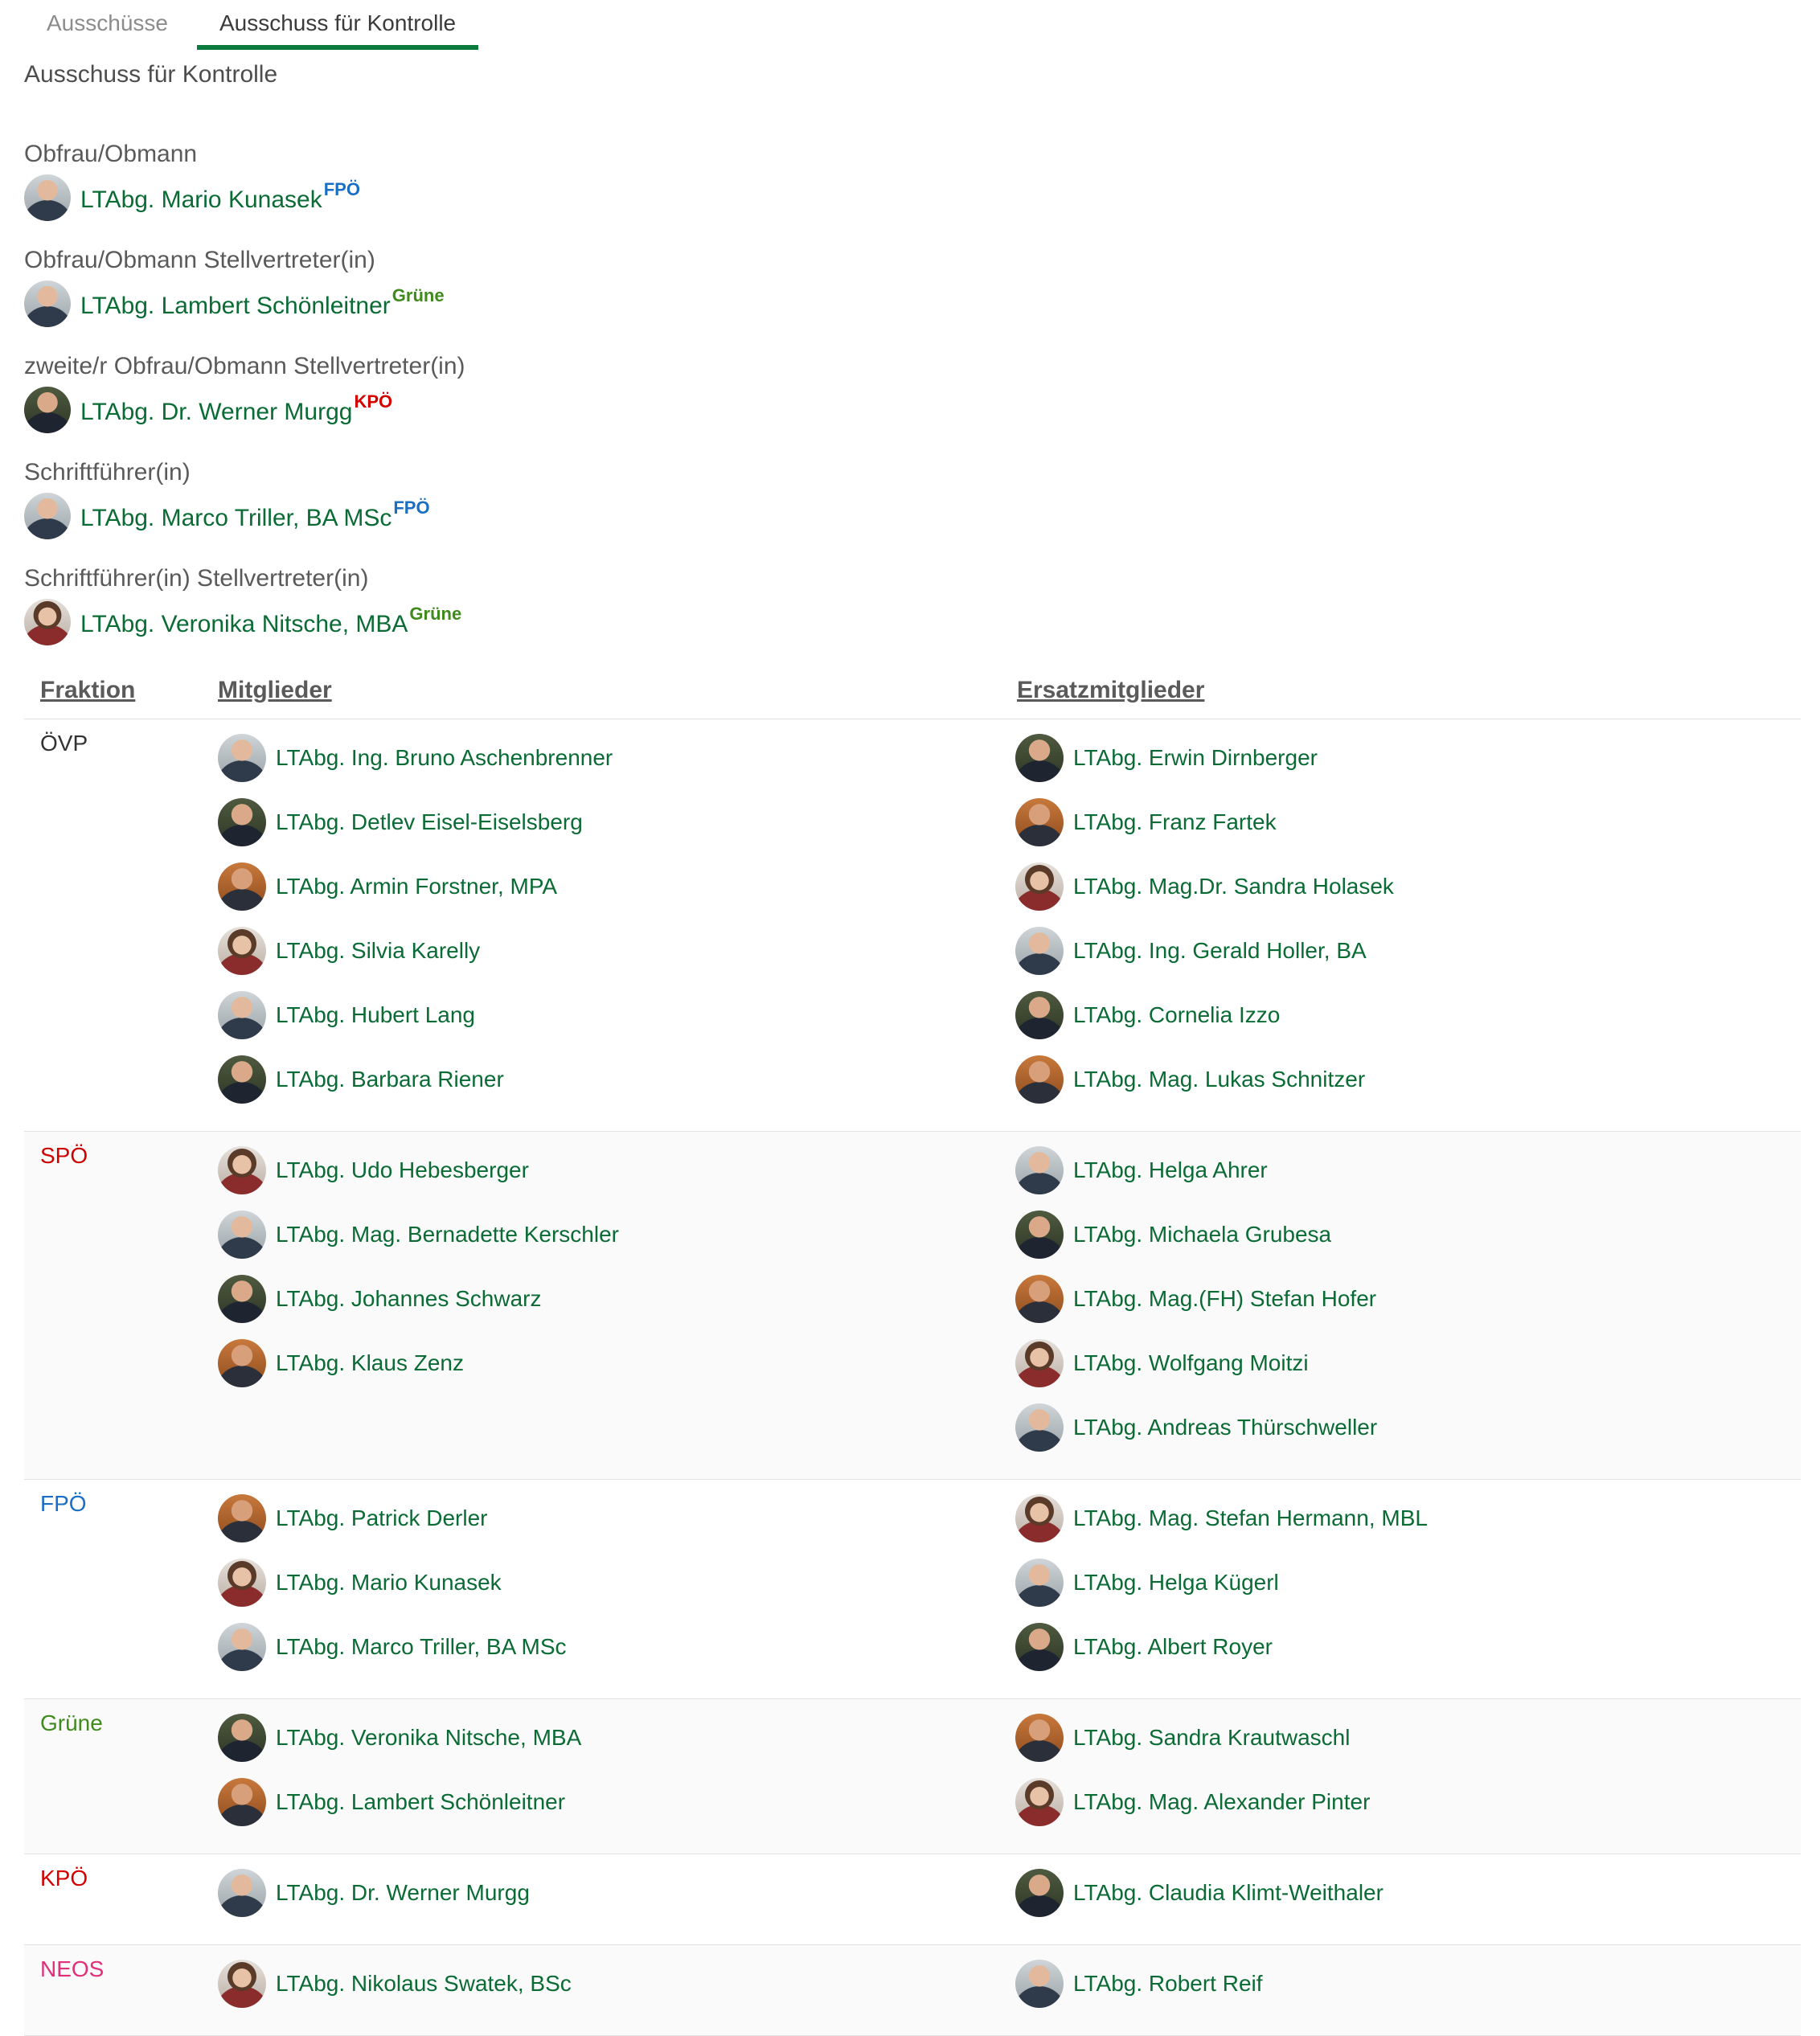  What do you see at coordinates (1222, 1802) in the screenshot?
I see `substitute-name-link: LTAbg. Mag. Alexander Pinter` at bounding box center [1222, 1802].